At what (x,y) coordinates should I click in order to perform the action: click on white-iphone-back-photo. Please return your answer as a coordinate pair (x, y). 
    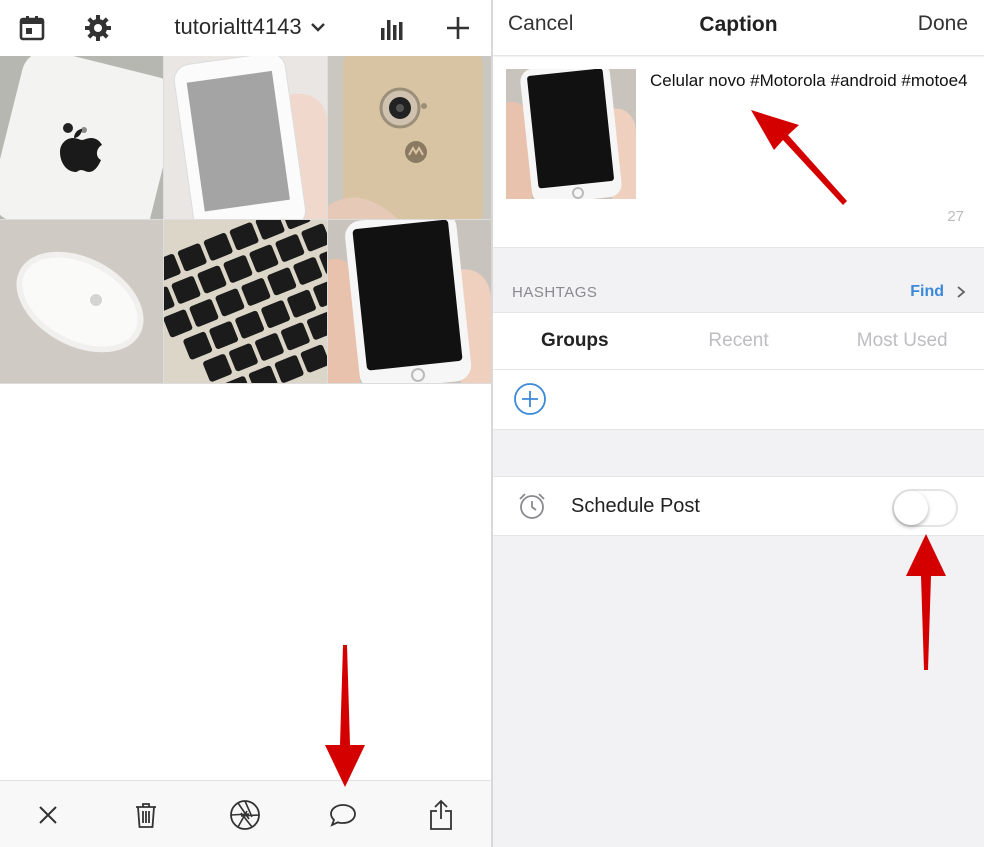
    Looking at the image, I should click on (81, 137).